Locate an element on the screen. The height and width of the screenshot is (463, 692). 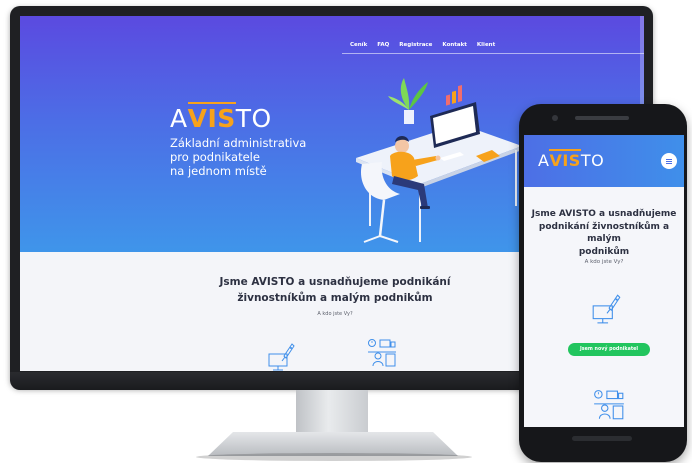
hero-logo: AVISTO is located at coordinates (221, 118).